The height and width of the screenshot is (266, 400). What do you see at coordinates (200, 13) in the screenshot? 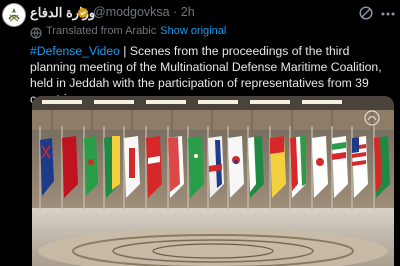
I see `tweet-header: وزارة الدفاع @modgovksa · 2h` at bounding box center [200, 13].